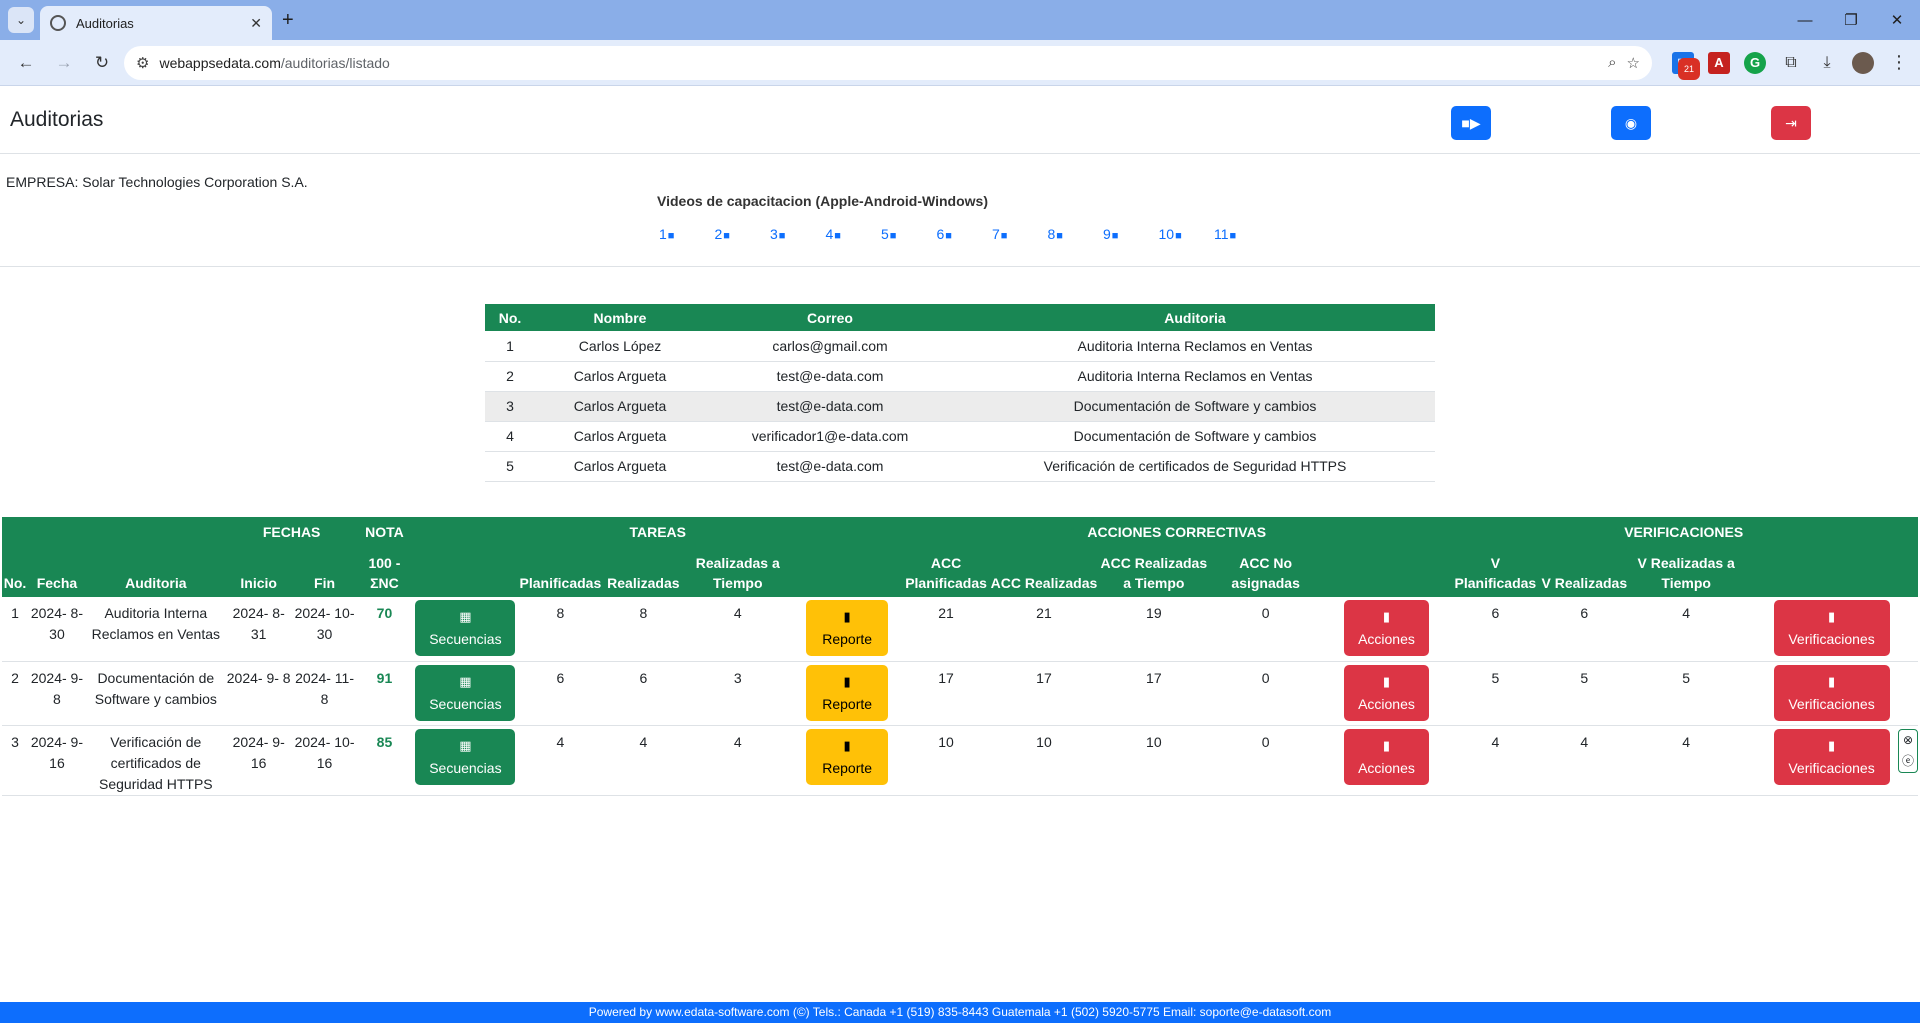 The image size is (1920, 1023). What do you see at coordinates (960, 20) in the screenshot?
I see `browser-tabbar: ⌄ Auditorias ✕ + — ❐ ✕` at bounding box center [960, 20].